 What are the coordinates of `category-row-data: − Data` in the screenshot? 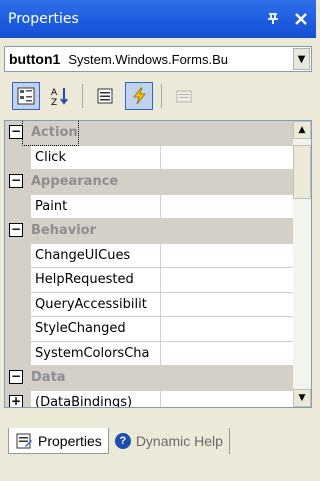 It's located at (150, 378).